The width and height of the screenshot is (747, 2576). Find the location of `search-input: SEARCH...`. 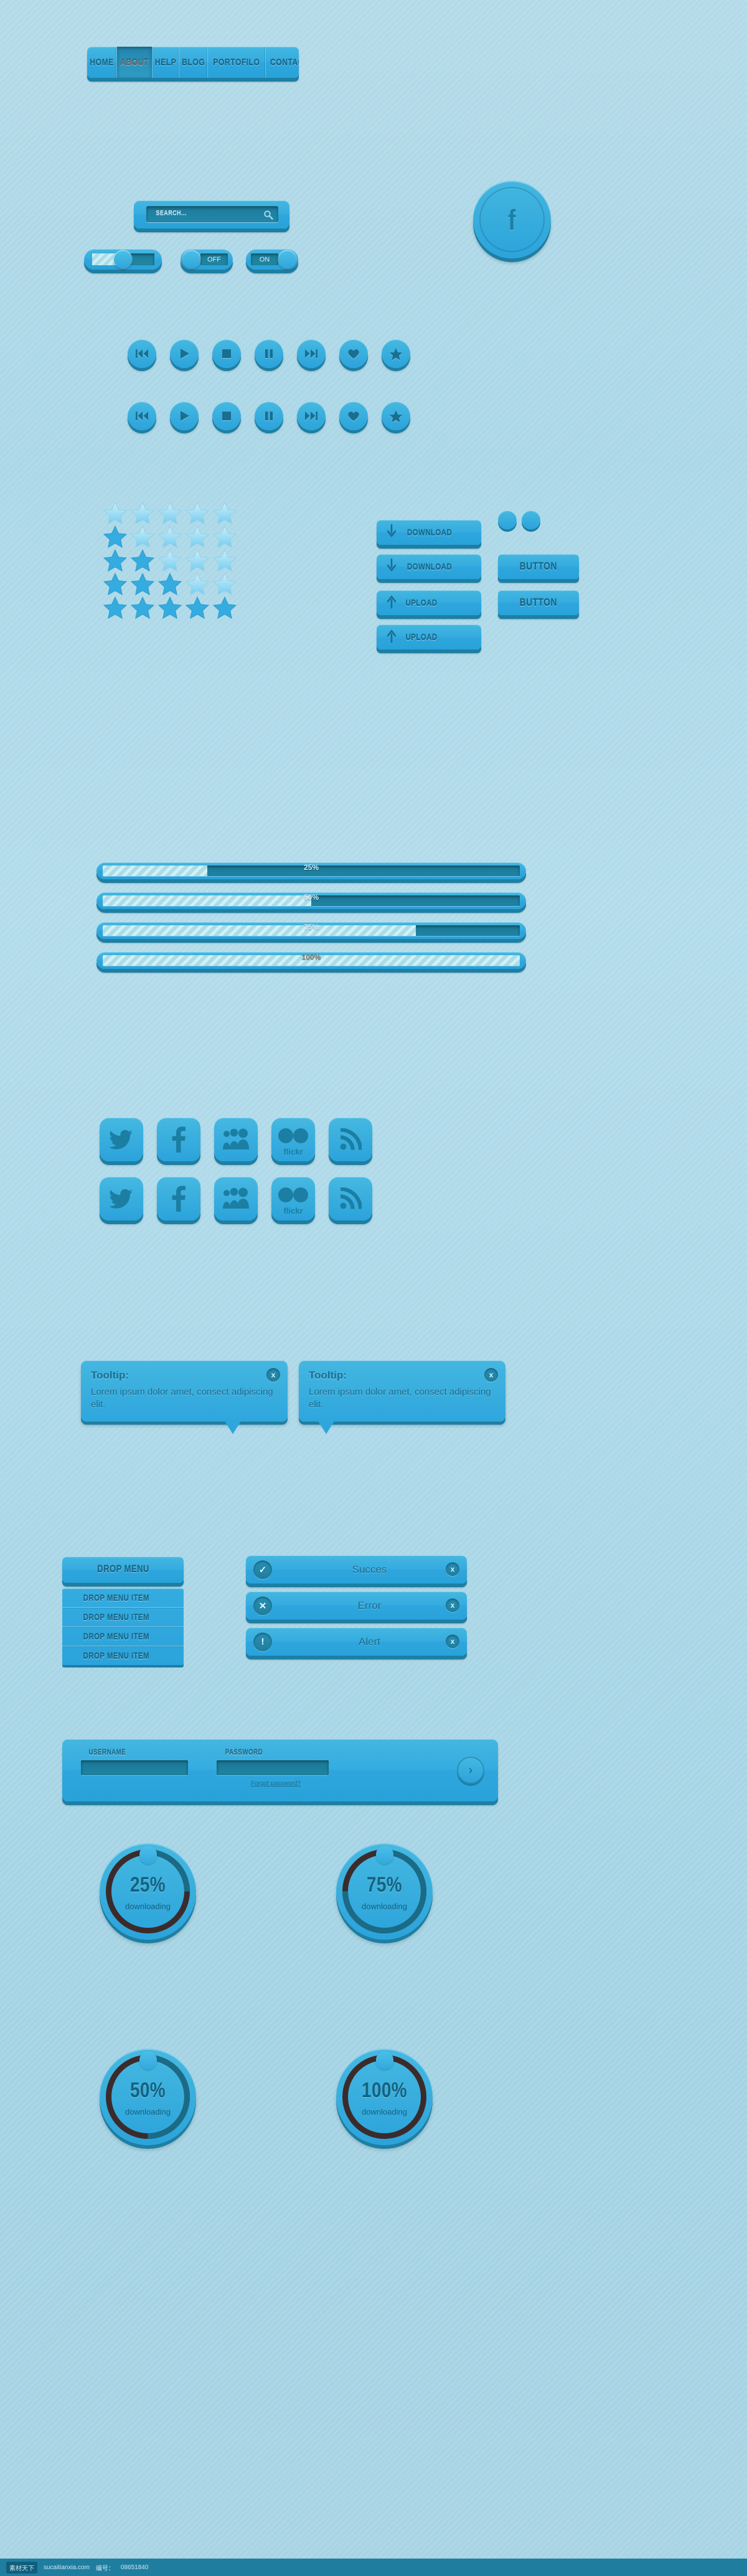

search-input: SEARCH... is located at coordinates (212, 214).